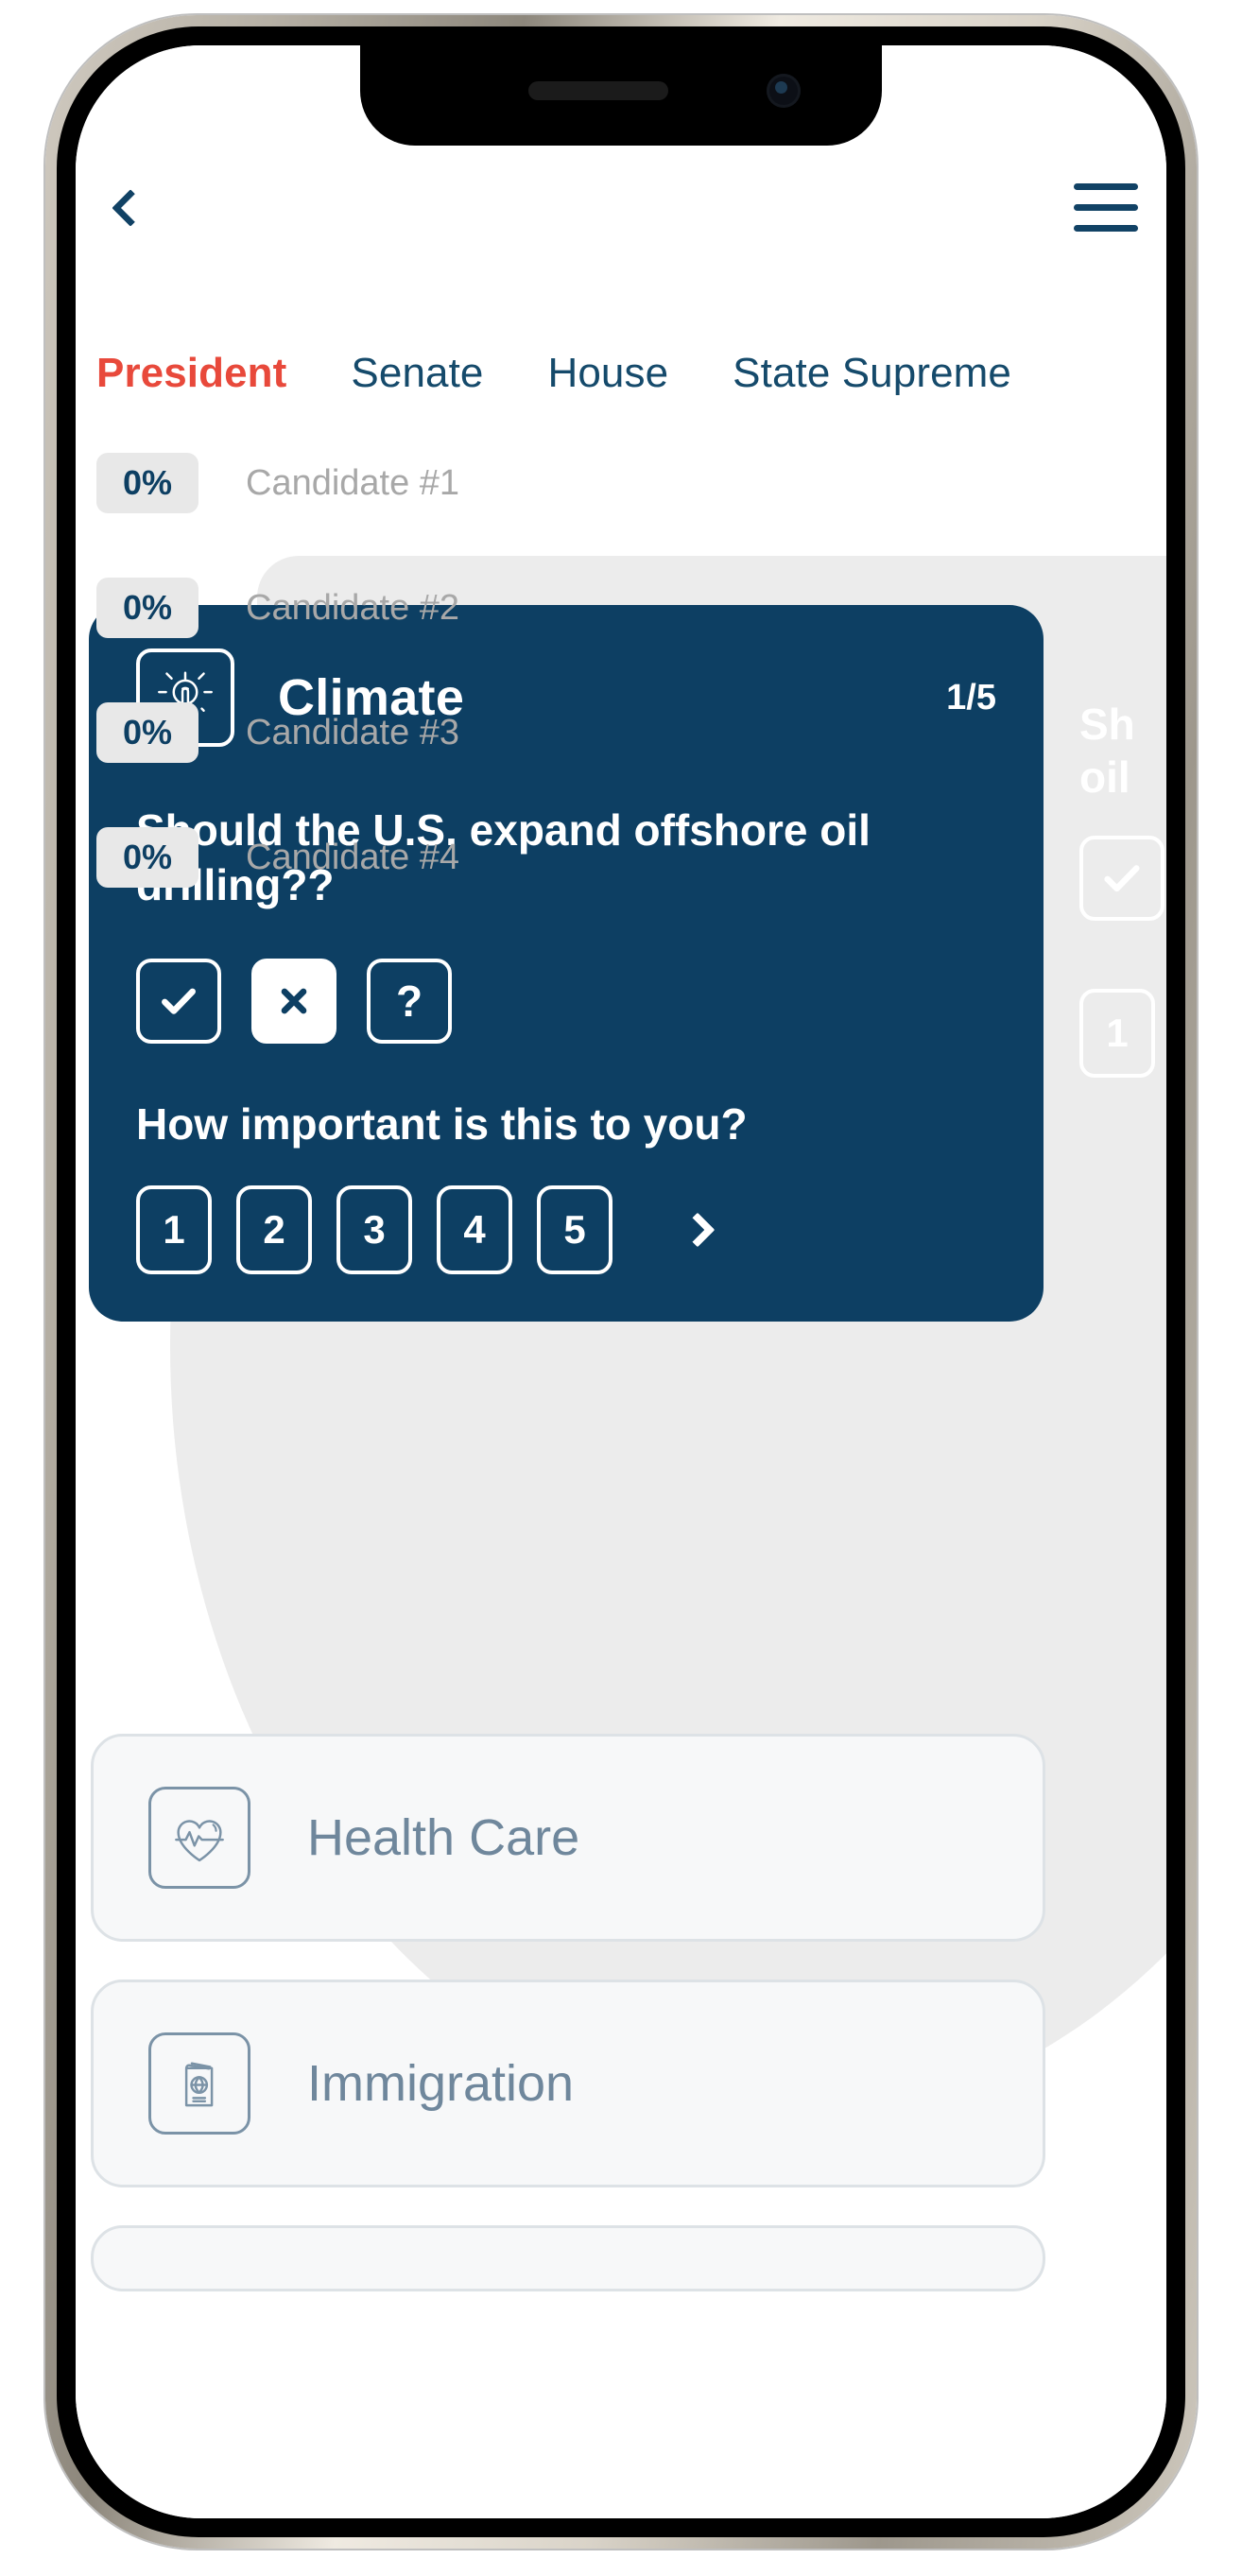 The height and width of the screenshot is (2576, 1242). I want to click on chevron-right-icon, so click(698, 1230).